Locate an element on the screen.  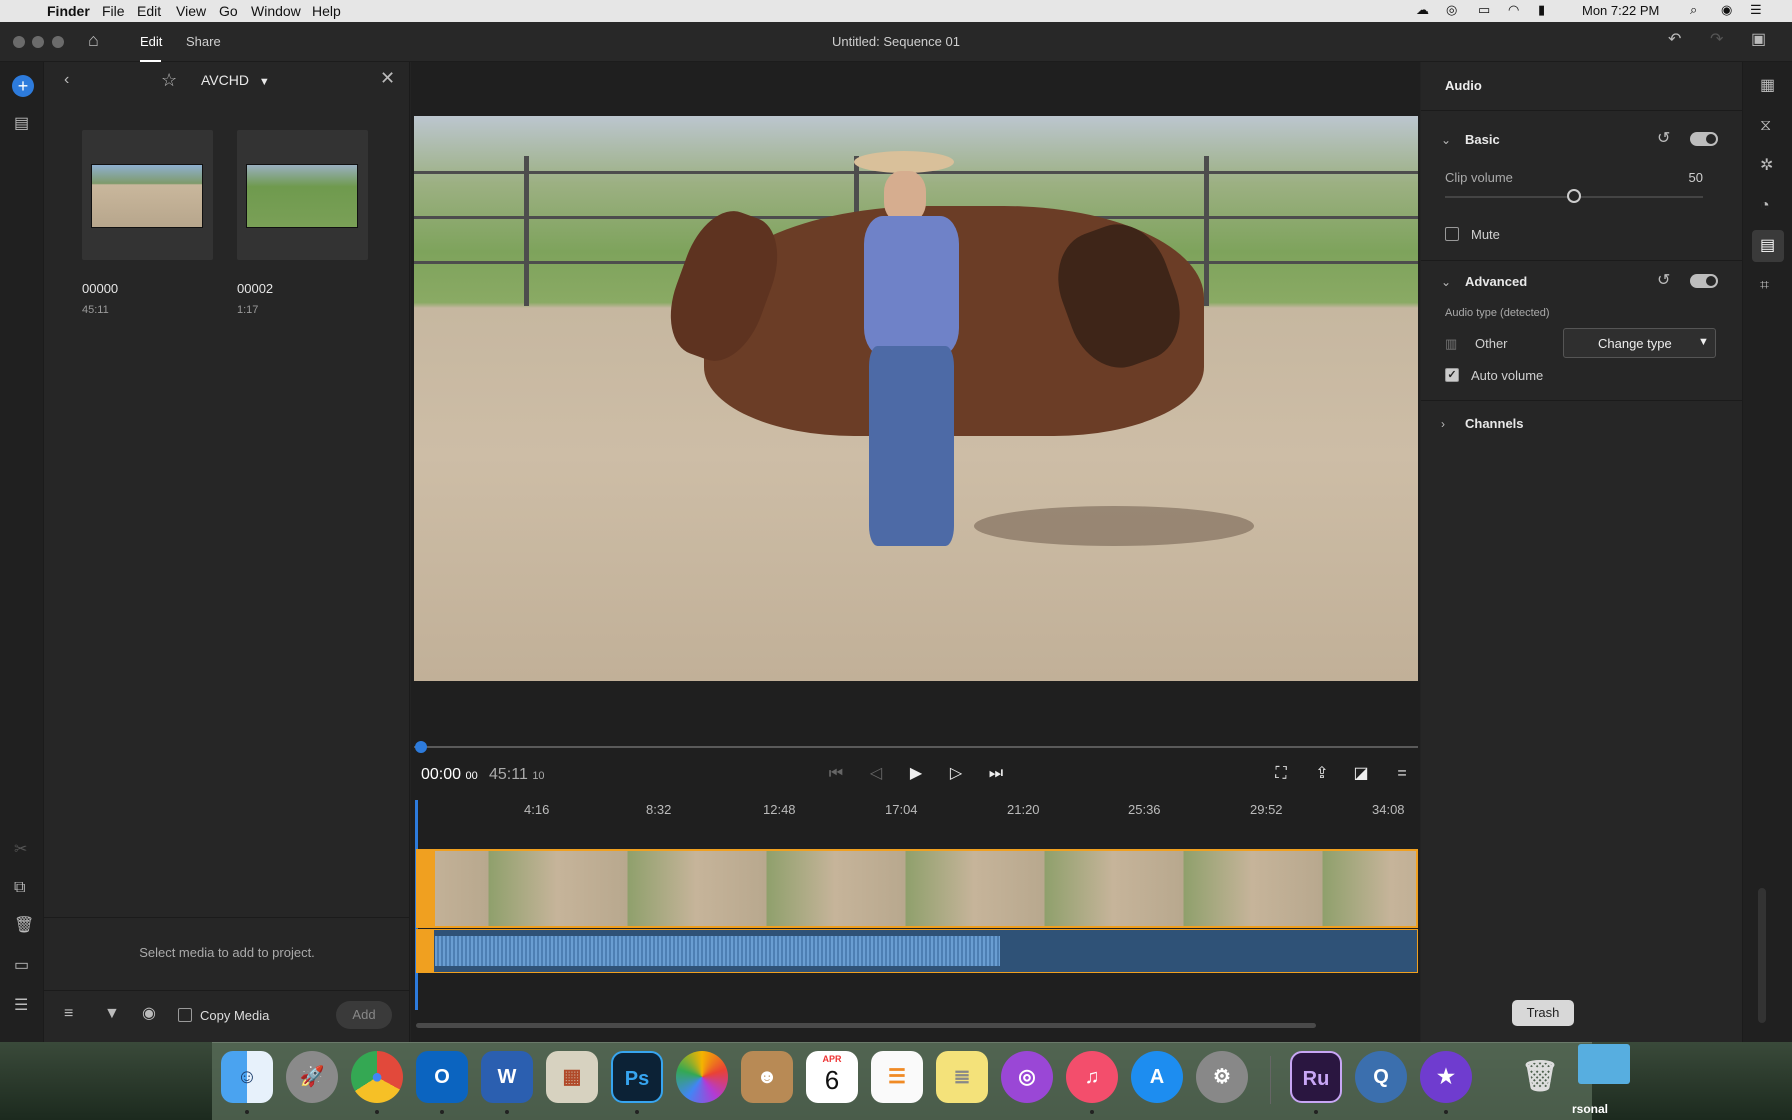
wifi-icon: ◠ is located at coordinates (1513, 10).